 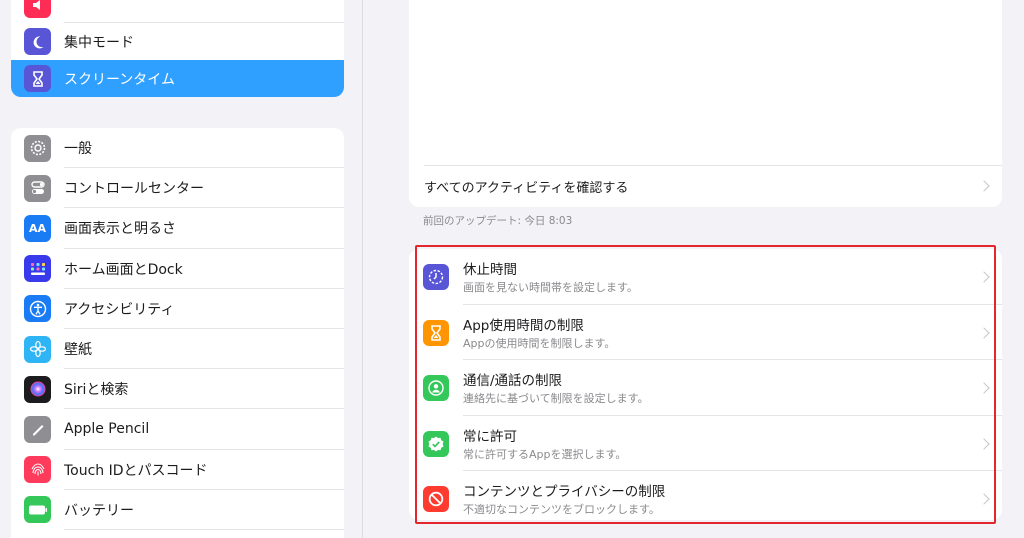 What do you see at coordinates (136, 470) in the screenshot?
I see `sidebar-item-label: Touch IDとパスコード` at bounding box center [136, 470].